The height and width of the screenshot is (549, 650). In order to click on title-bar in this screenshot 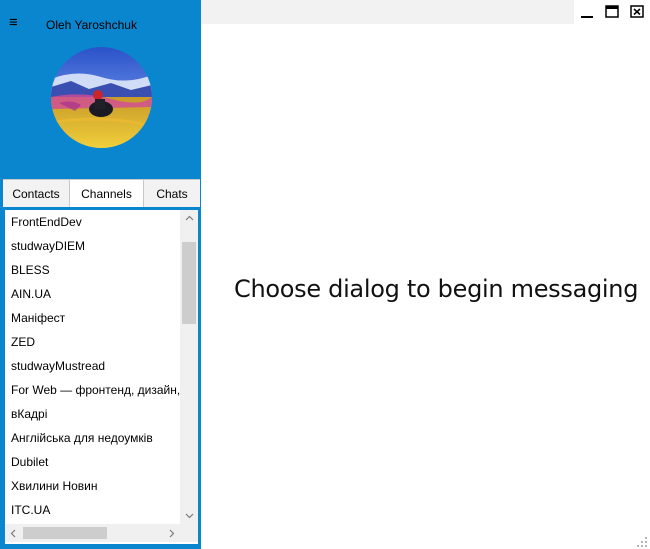, I will do `click(425, 12)`.